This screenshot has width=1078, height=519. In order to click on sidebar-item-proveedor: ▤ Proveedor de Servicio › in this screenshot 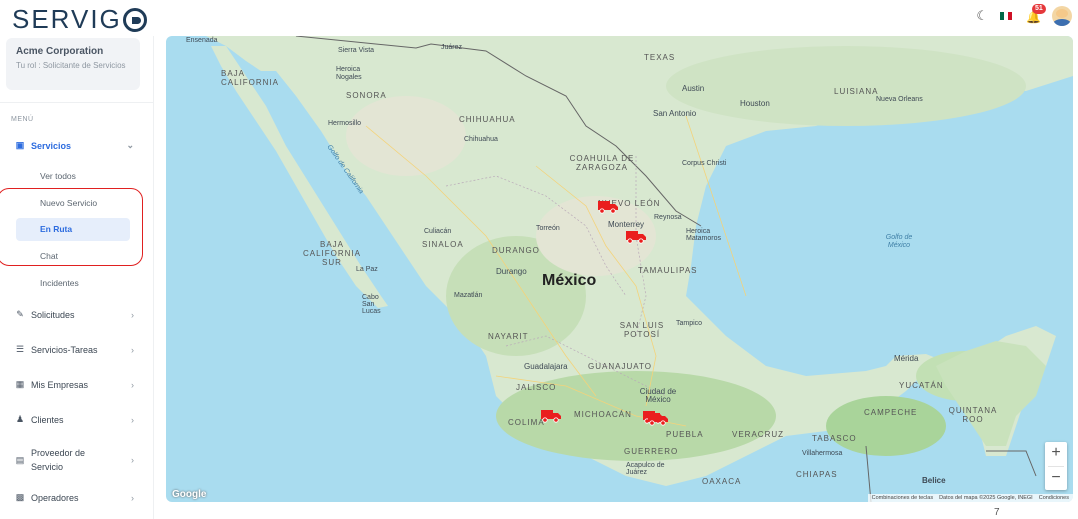, I will do `click(74, 460)`.